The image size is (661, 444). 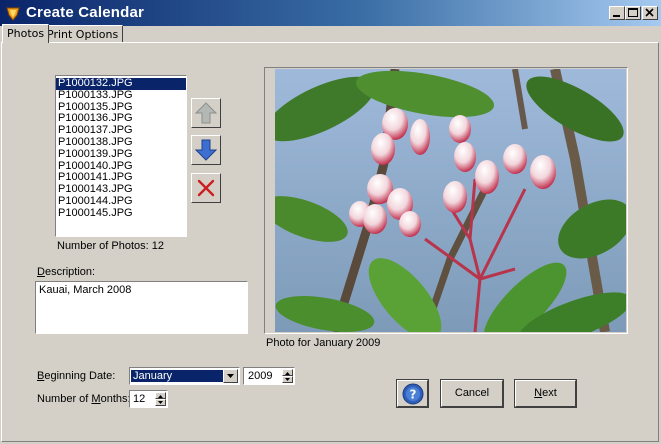 I want to click on tab-photos: Photos, so click(x=26, y=33).